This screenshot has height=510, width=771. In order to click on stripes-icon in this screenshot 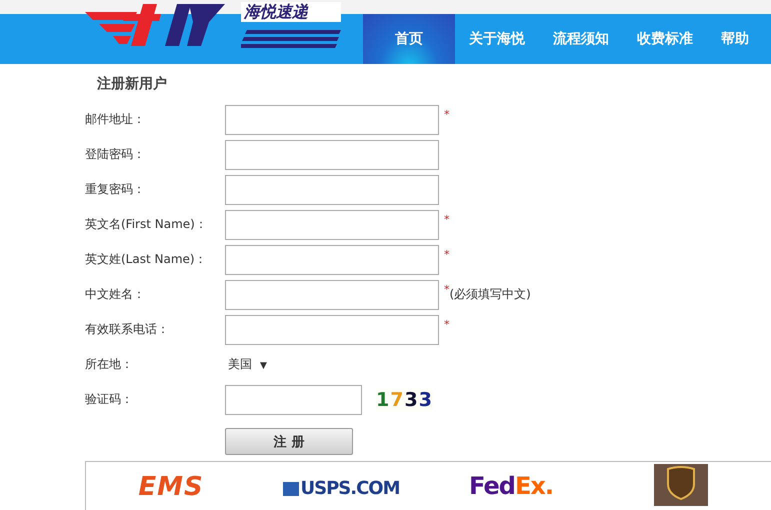, I will do `click(291, 39)`.